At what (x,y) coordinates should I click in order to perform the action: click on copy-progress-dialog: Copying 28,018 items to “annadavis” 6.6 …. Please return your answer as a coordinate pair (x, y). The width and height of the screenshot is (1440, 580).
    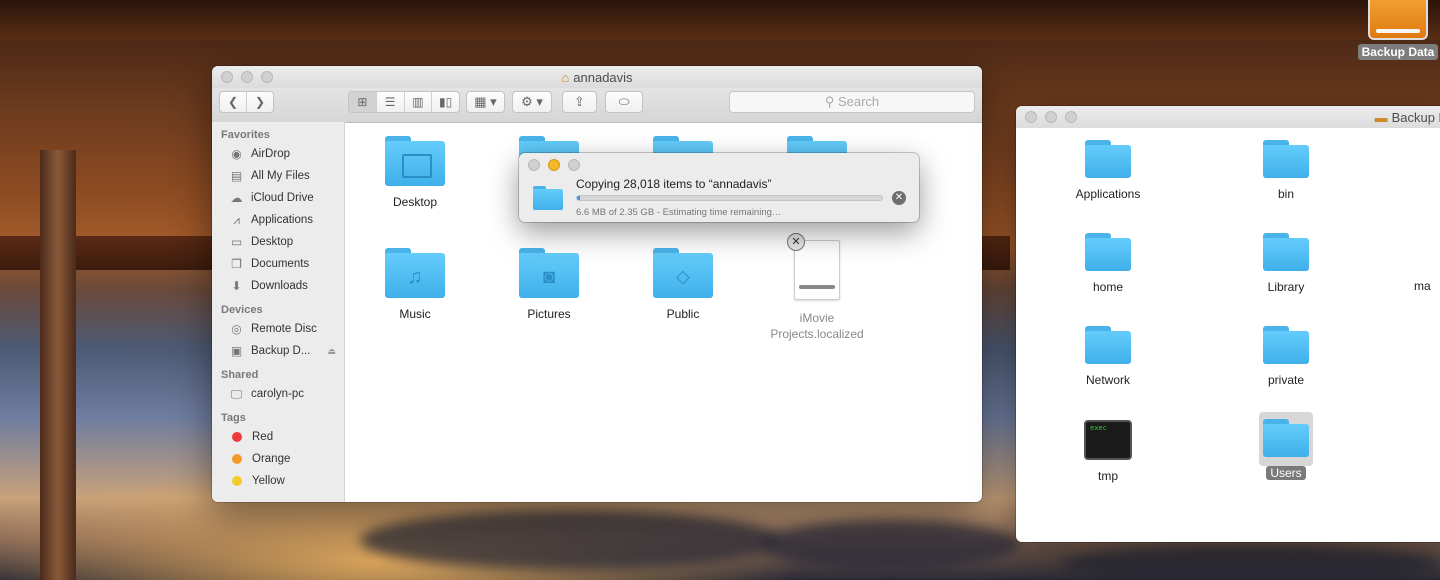
    Looking at the image, I should click on (719, 187).